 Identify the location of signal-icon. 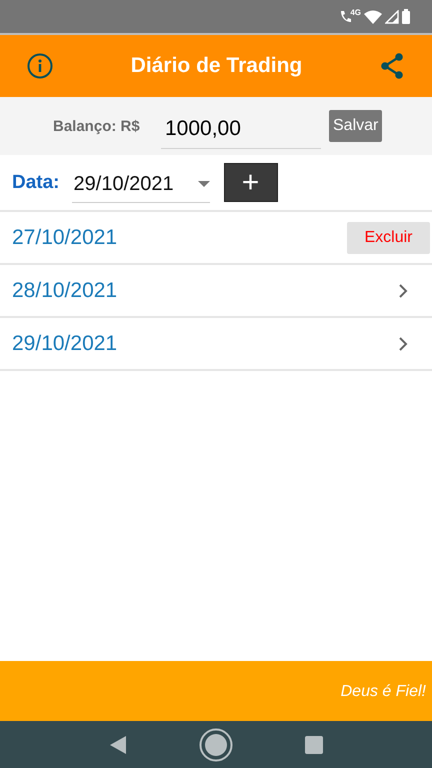
(392, 17).